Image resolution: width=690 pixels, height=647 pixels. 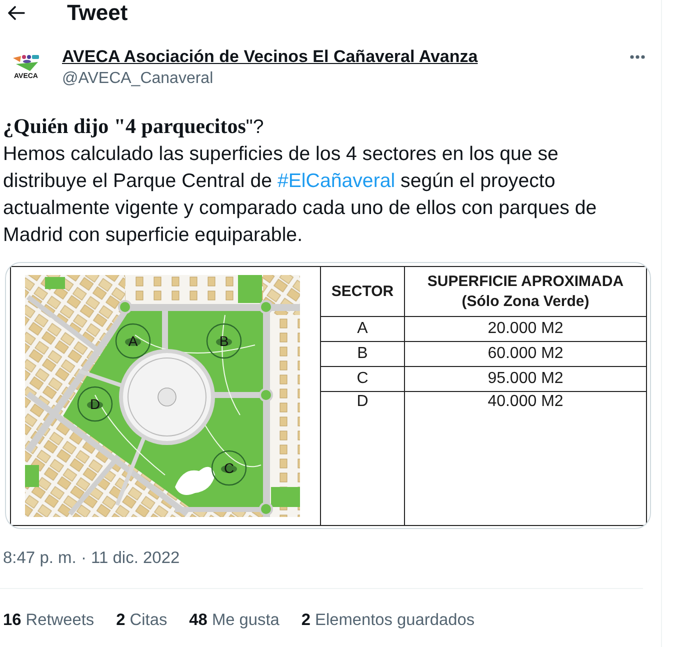 What do you see at coordinates (16, 13) in the screenshot?
I see `back-arrow-icon` at bounding box center [16, 13].